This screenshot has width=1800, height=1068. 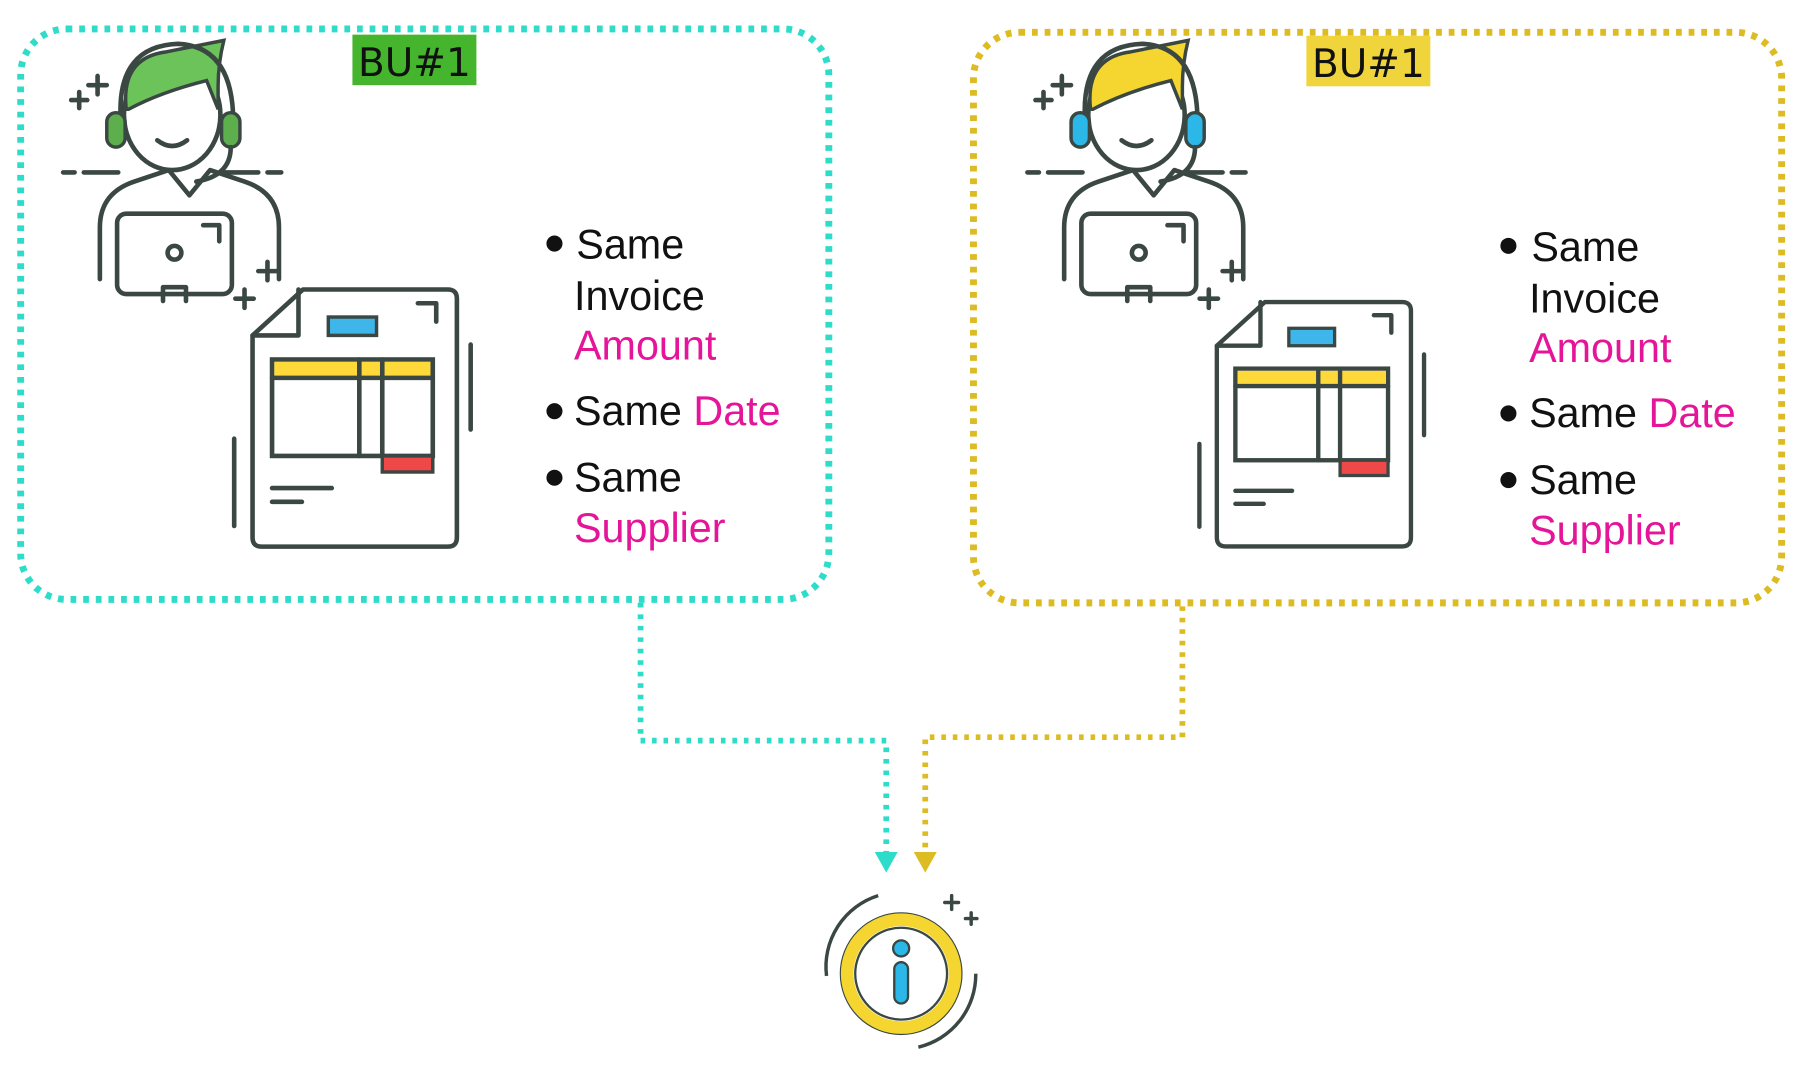 I want to click on connector-right, so click(x=1054, y=729).